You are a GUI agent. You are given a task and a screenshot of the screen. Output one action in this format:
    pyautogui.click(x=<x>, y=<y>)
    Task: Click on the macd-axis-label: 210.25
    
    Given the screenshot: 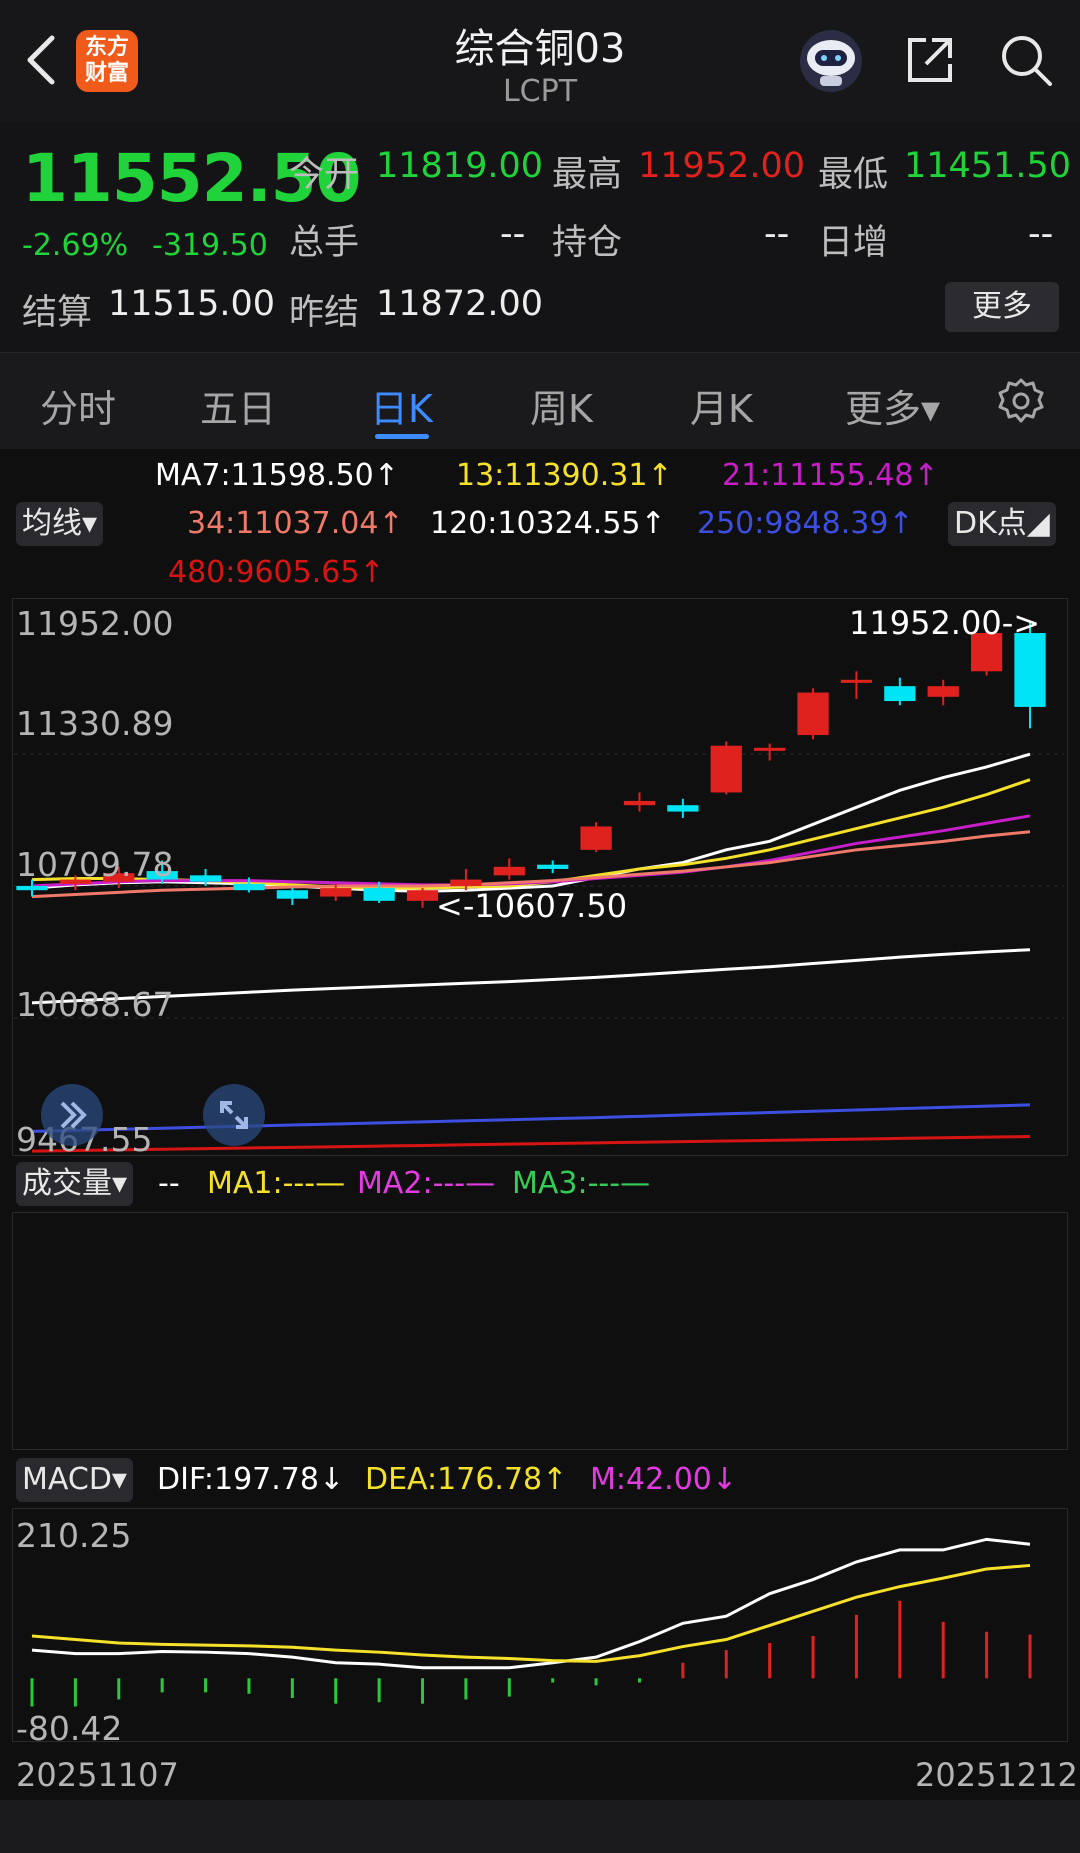 What is the action you would take?
    pyautogui.click(x=74, y=1535)
    